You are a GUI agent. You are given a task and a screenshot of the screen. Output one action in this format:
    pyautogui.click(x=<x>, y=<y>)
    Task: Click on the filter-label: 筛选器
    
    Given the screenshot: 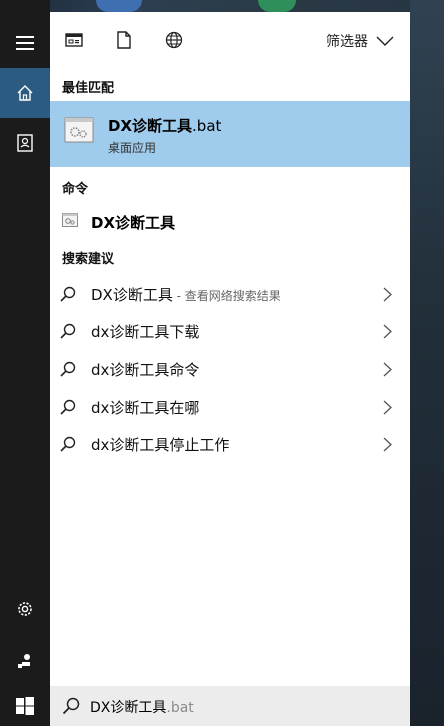 What is the action you would take?
    pyautogui.click(x=347, y=42)
    